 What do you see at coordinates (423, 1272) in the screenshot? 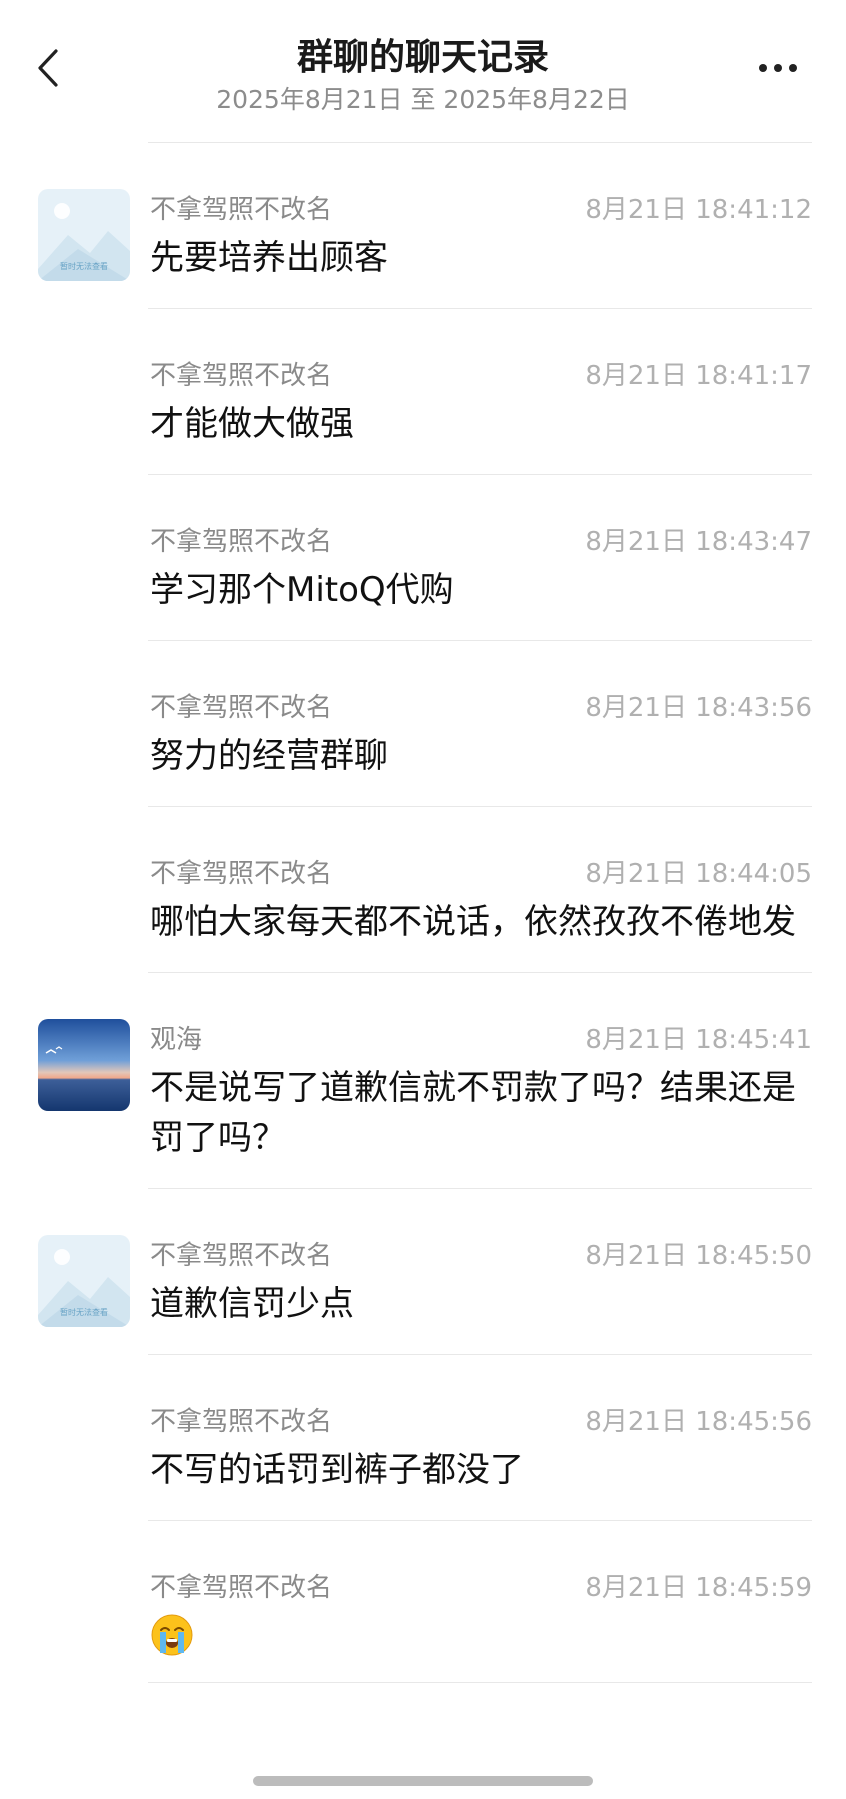
I see `message-item: 暂时无法查看 不拿驾照不改名 8月21日 18:45:50 道歉信罚少点` at bounding box center [423, 1272].